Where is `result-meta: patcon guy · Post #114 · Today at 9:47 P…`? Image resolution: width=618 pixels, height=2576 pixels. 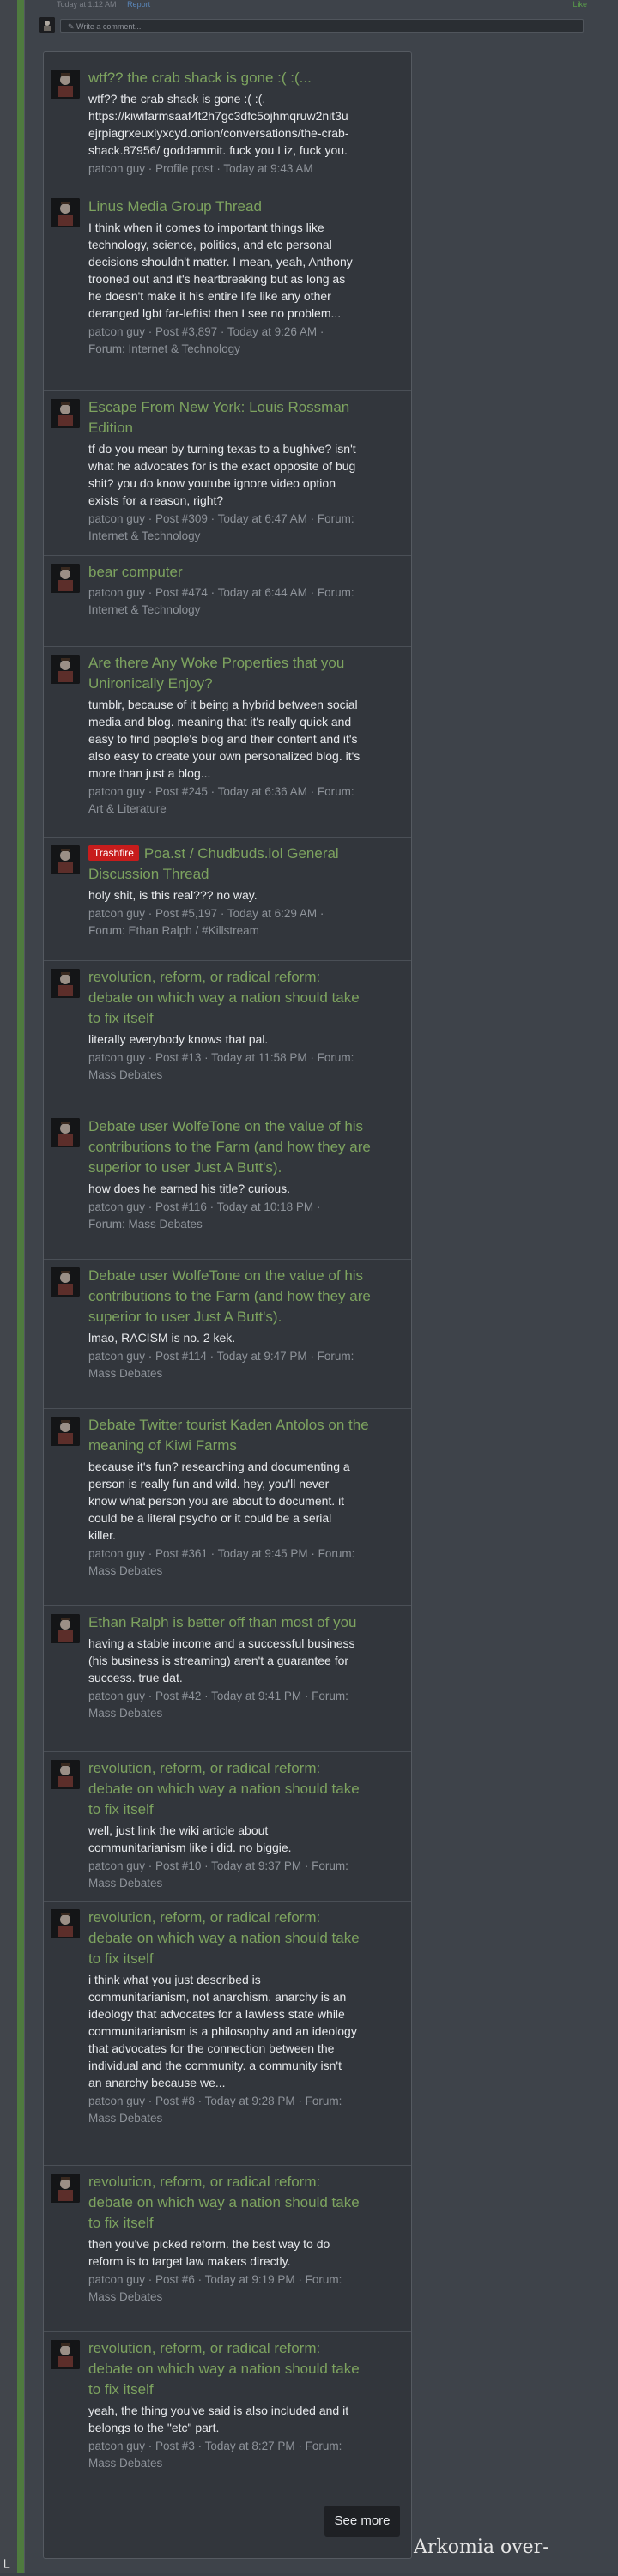 result-meta: patcon guy · Post #114 · Today at 9:47 P… is located at coordinates (221, 1365).